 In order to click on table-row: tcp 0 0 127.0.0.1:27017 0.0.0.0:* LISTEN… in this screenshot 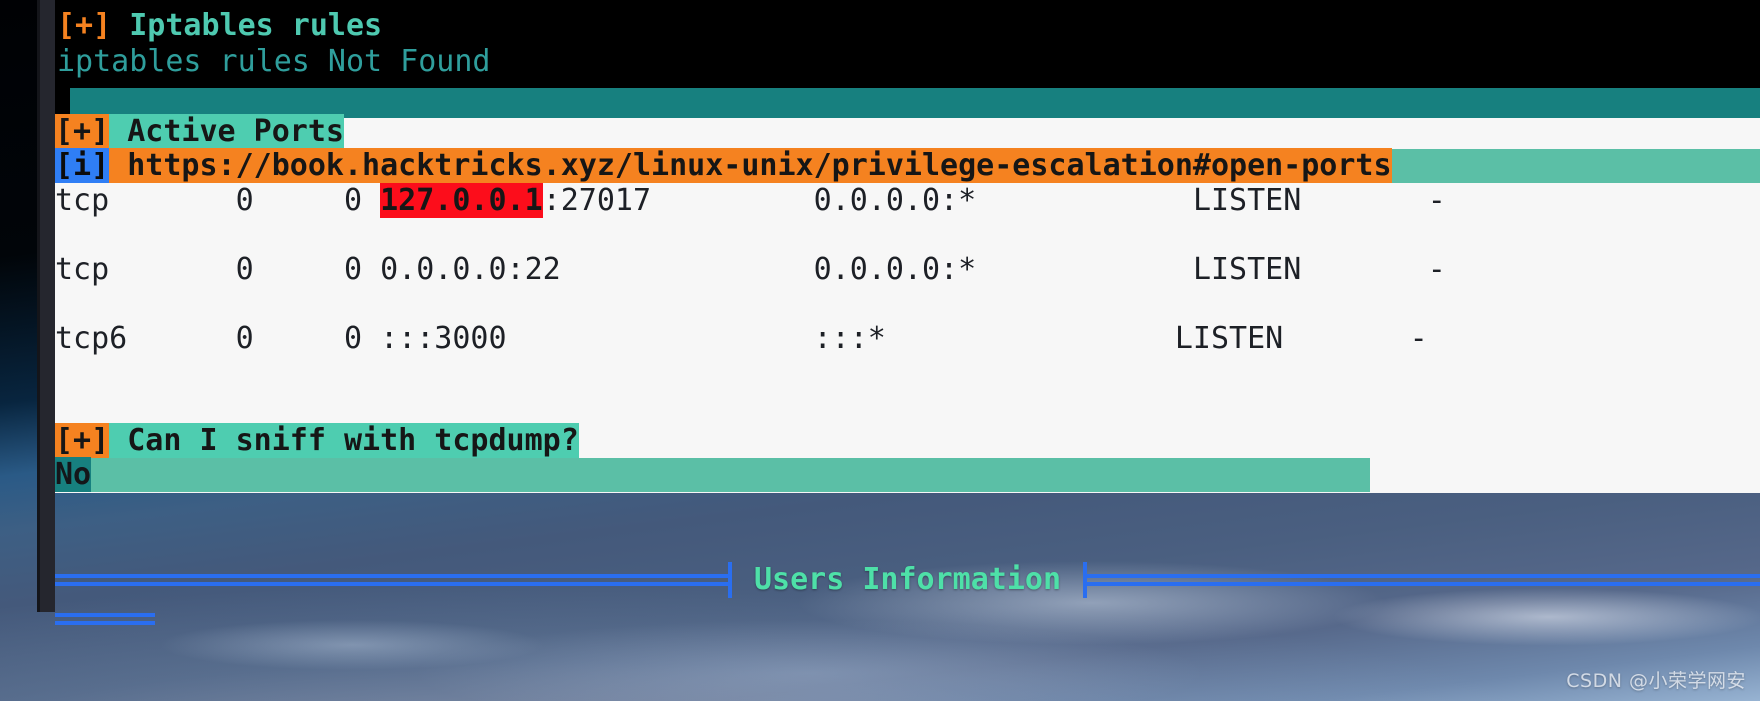, I will do `click(750, 200)`.